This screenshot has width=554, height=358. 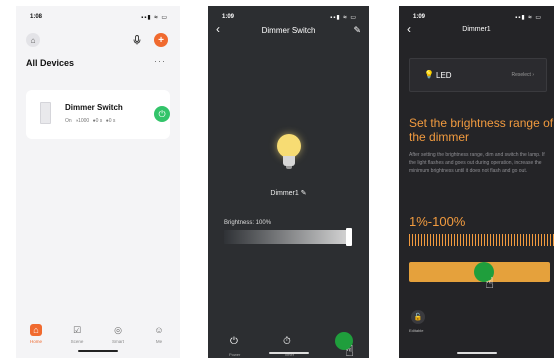 What do you see at coordinates (117, 341) in the screenshot?
I see `tab-smart-label: Smart` at bounding box center [117, 341].